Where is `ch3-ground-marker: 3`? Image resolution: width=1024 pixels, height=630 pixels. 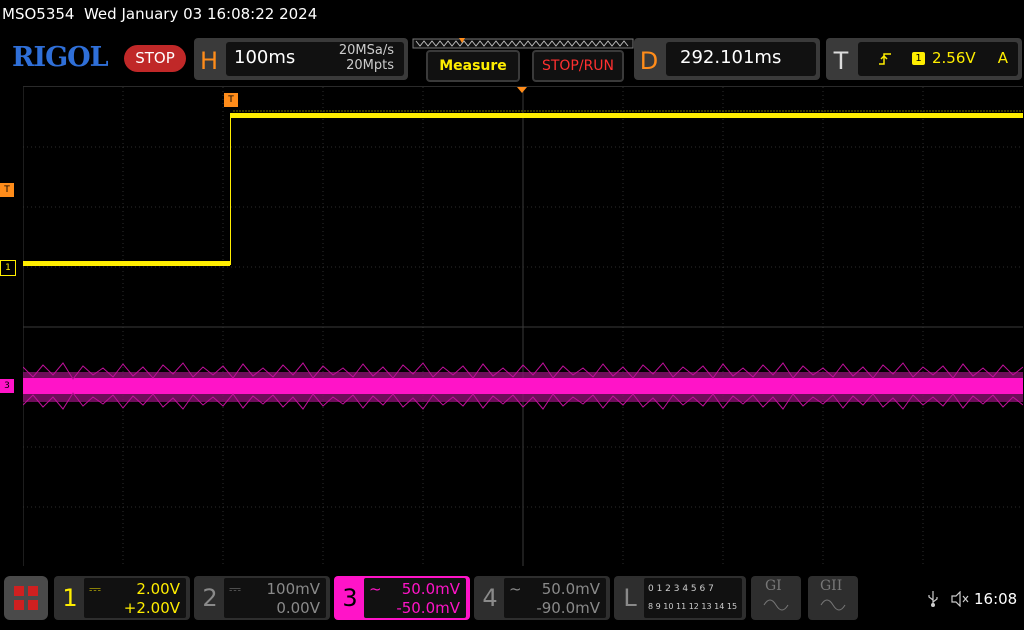
ch3-ground-marker: 3 is located at coordinates (7, 386).